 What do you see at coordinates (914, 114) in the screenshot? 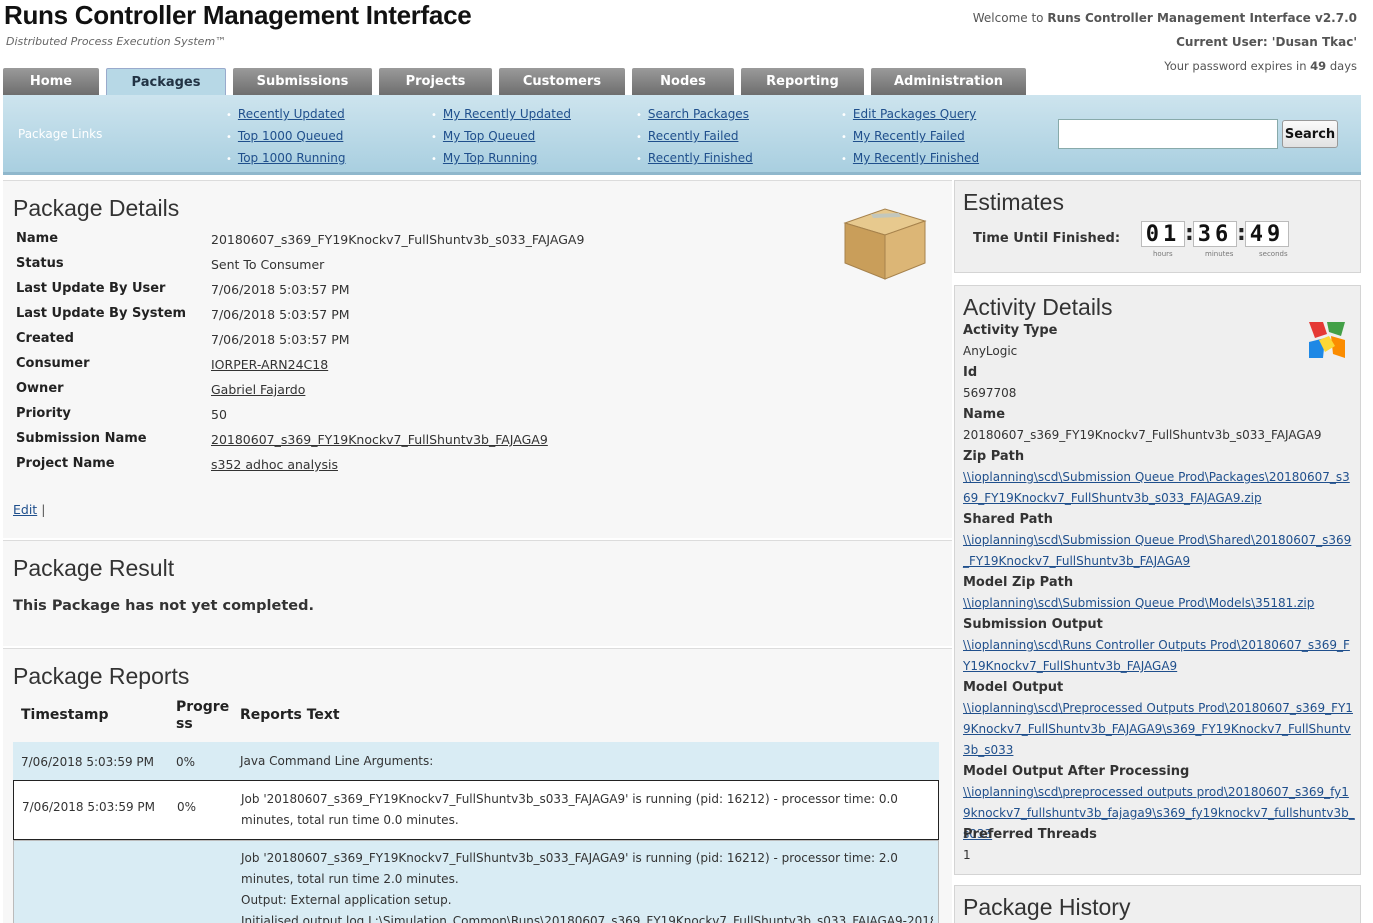
I see `link-edit-packages-query: Edit Packages Query` at bounding box center [914, 114].